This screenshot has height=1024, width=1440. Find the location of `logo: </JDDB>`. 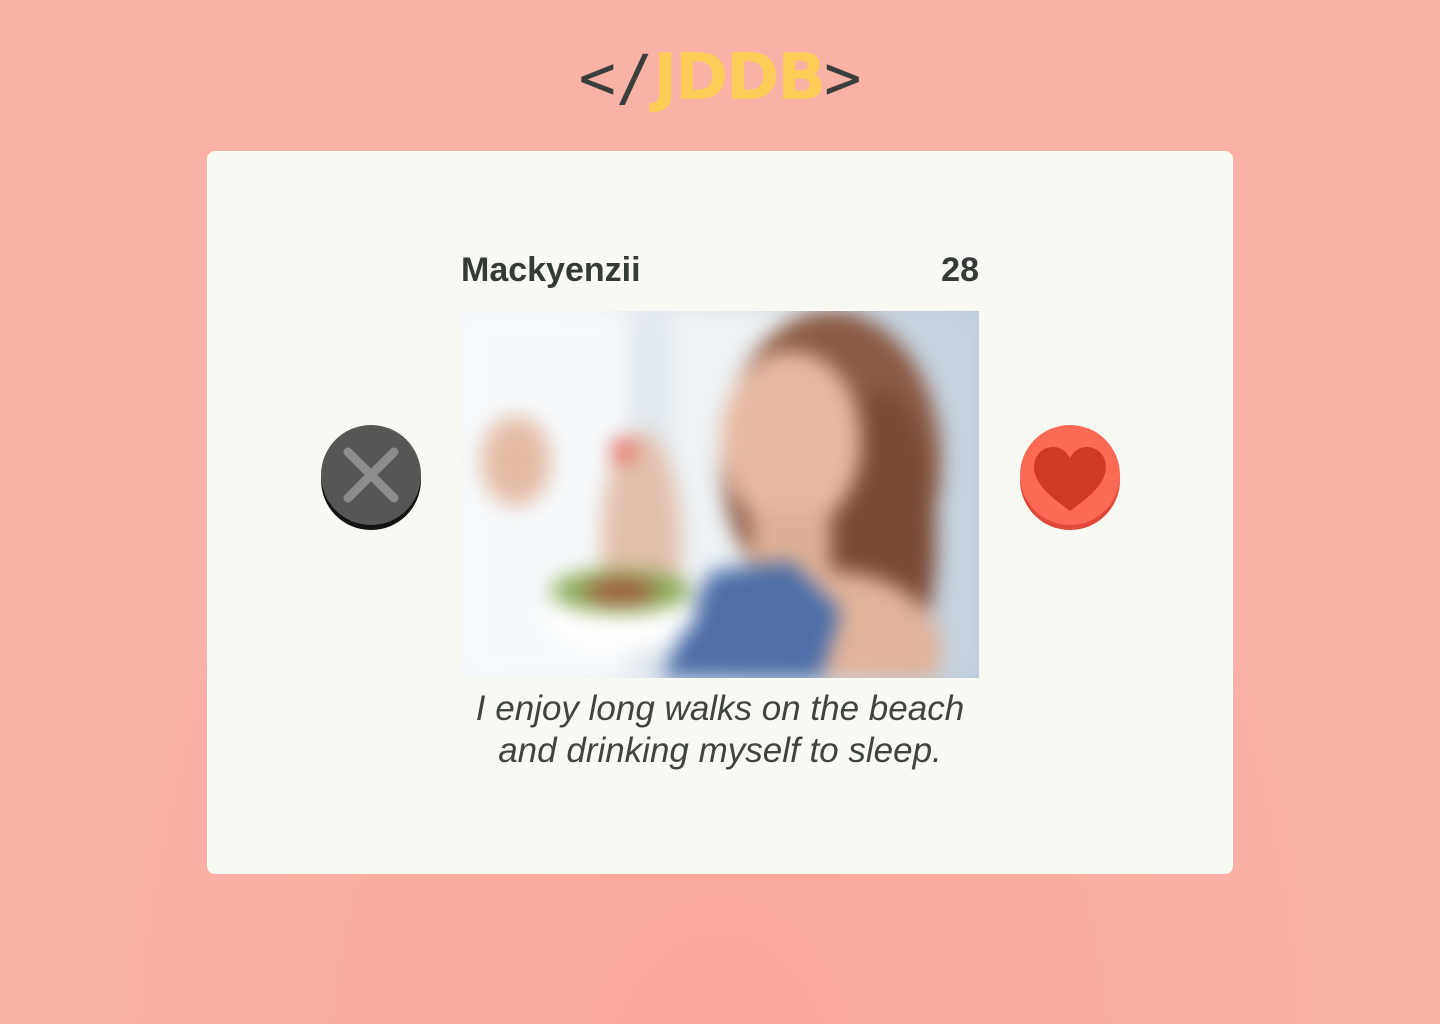

logo: </JDDB> is located at coordinates (720, 78).